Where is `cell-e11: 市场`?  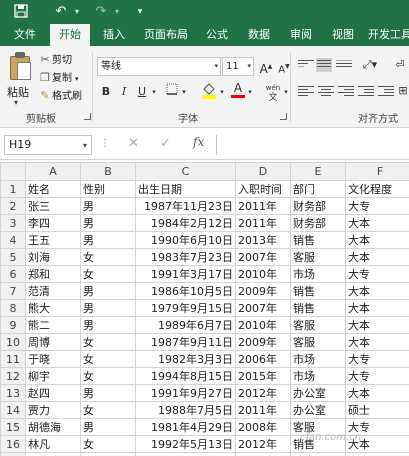
cell-e11: 市场 is located at coordinates (318, 359).